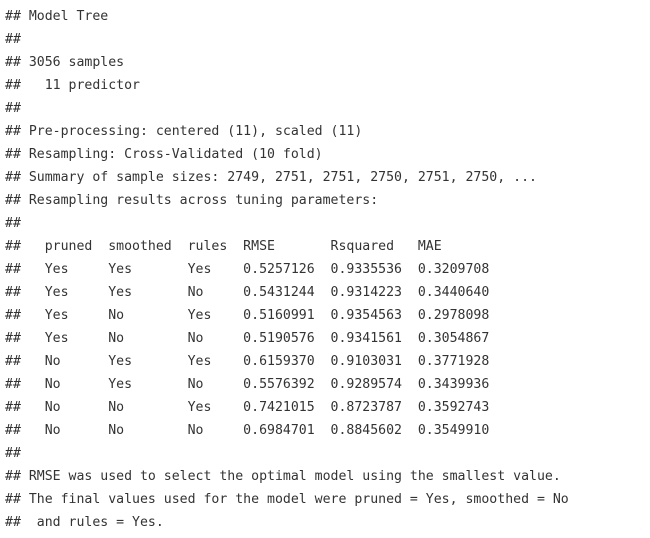  Describe the element at coordinates (164, 154) in the screenshot. I see `console-line-resampling: ## Resampling: Cross-Validated (10 fold)` at that location.